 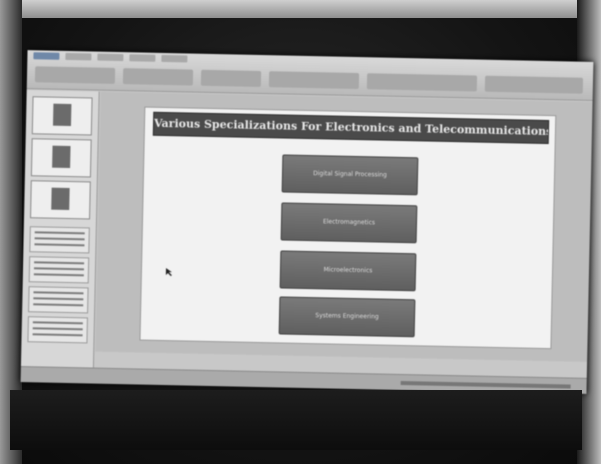 I want to click on ribbon-group-paragraph, so click(x=314, y=80).